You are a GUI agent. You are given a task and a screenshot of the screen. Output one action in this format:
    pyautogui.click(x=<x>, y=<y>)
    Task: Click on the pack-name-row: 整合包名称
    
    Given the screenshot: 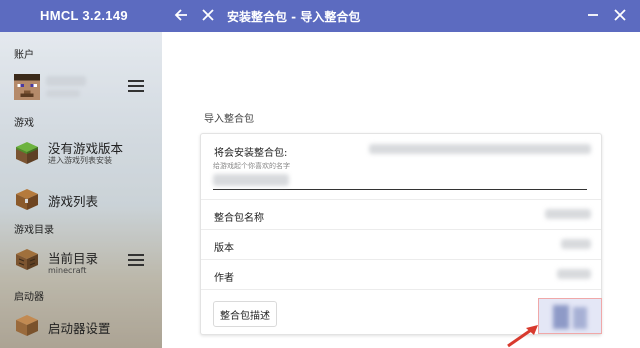 What is the action you would take?
    pyautogui.click(x=401, y=215)
    